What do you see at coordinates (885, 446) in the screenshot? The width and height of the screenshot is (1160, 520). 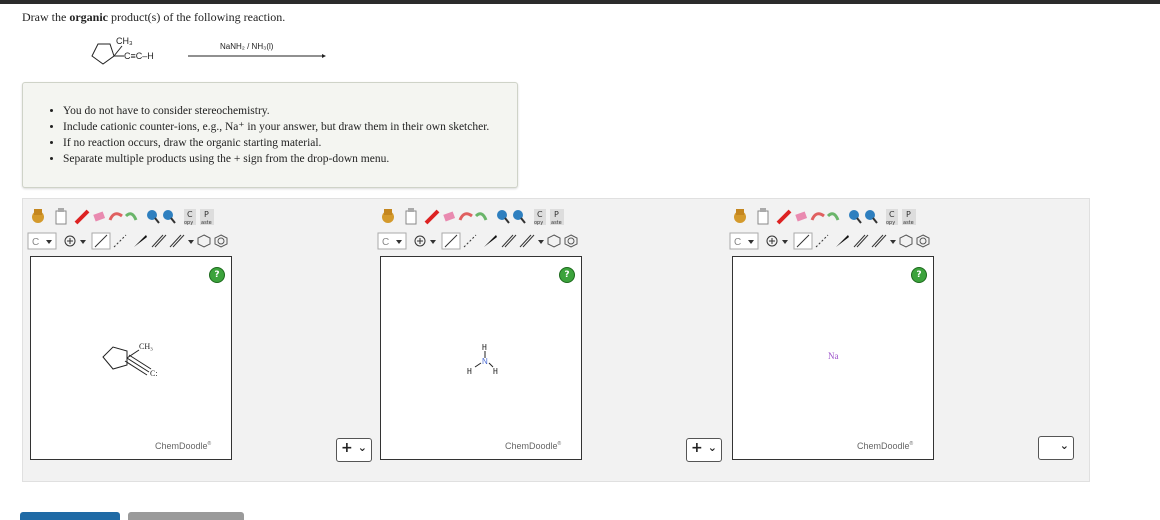 I see `chemdoodle-brand: ChemDoodle®` at bounding box center [885, 446].